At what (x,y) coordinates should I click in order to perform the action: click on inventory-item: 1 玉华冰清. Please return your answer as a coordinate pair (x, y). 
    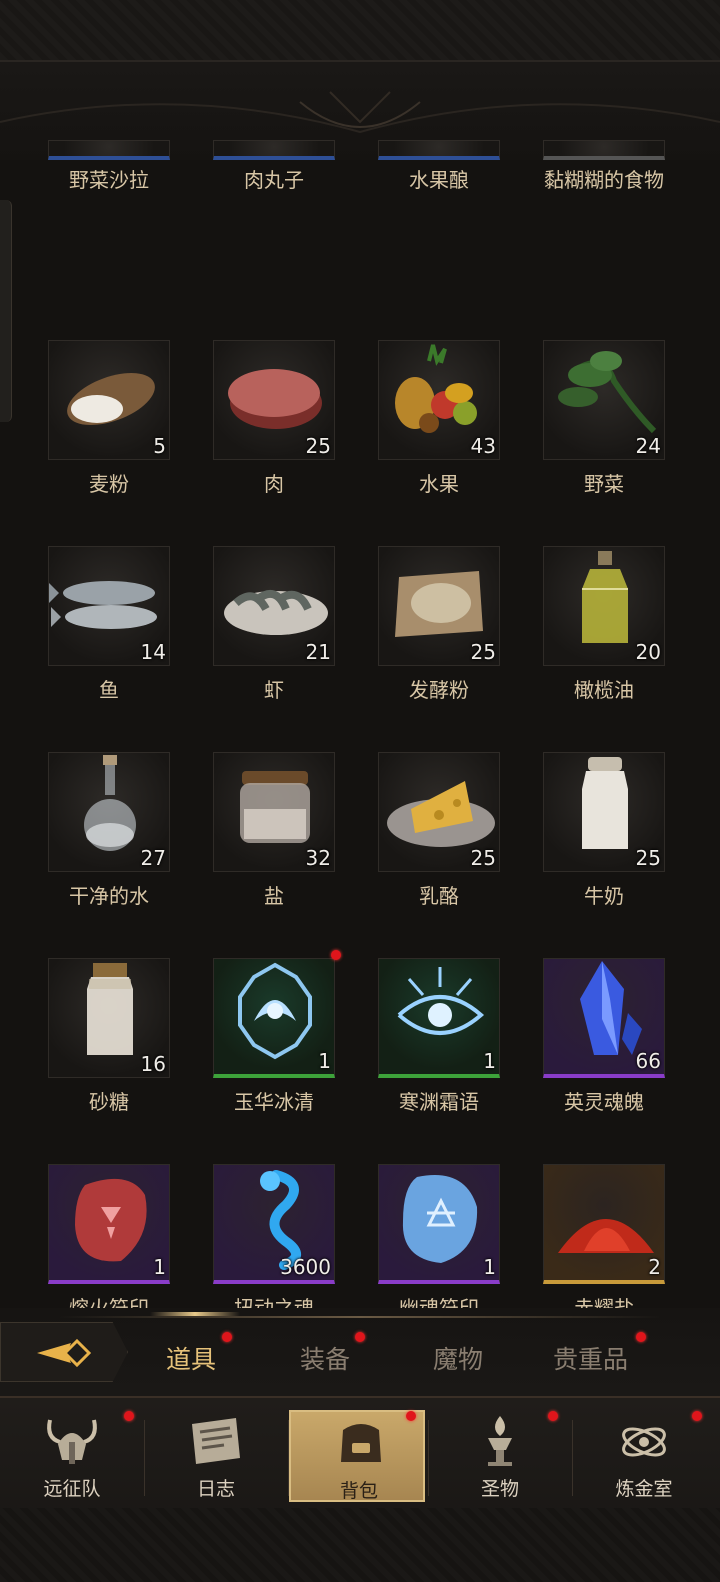
    Looking at the image, I should click on (277, 986).